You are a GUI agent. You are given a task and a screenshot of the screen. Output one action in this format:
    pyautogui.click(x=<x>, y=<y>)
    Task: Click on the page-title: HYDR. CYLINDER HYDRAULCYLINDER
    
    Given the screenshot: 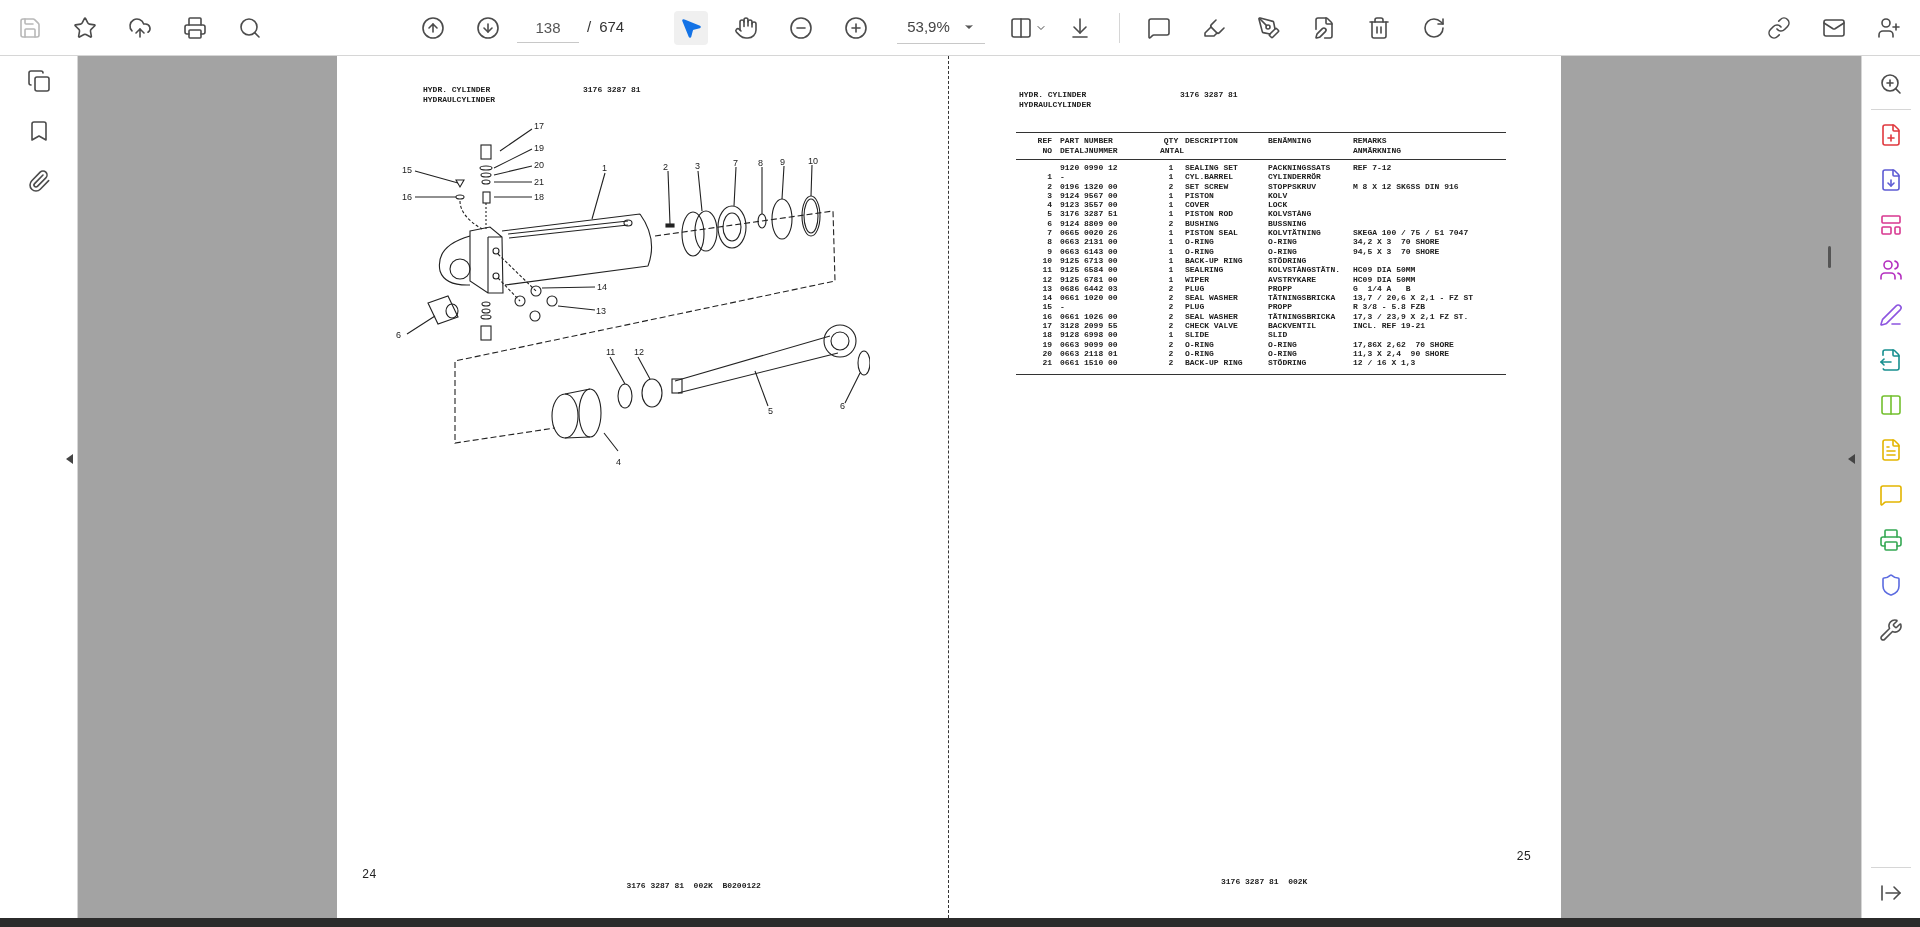 What is the action you would take?
    pyautogui.click(x=1055, y=100)
    